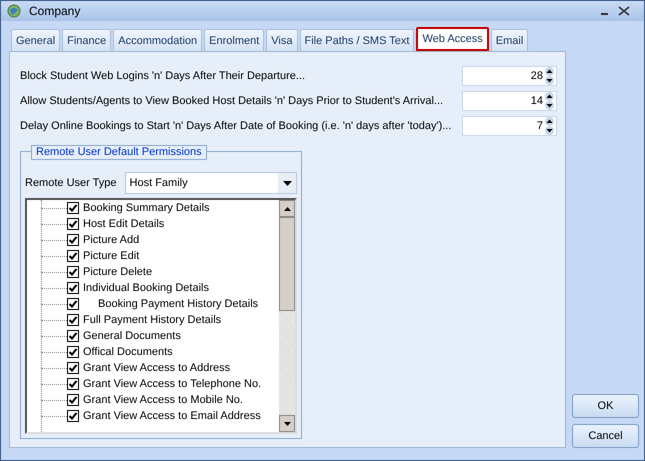  What do you see at coordinates (509, 101) in the screenshot?
I see `number-spinner: 14` at bounding box center [509, 101].